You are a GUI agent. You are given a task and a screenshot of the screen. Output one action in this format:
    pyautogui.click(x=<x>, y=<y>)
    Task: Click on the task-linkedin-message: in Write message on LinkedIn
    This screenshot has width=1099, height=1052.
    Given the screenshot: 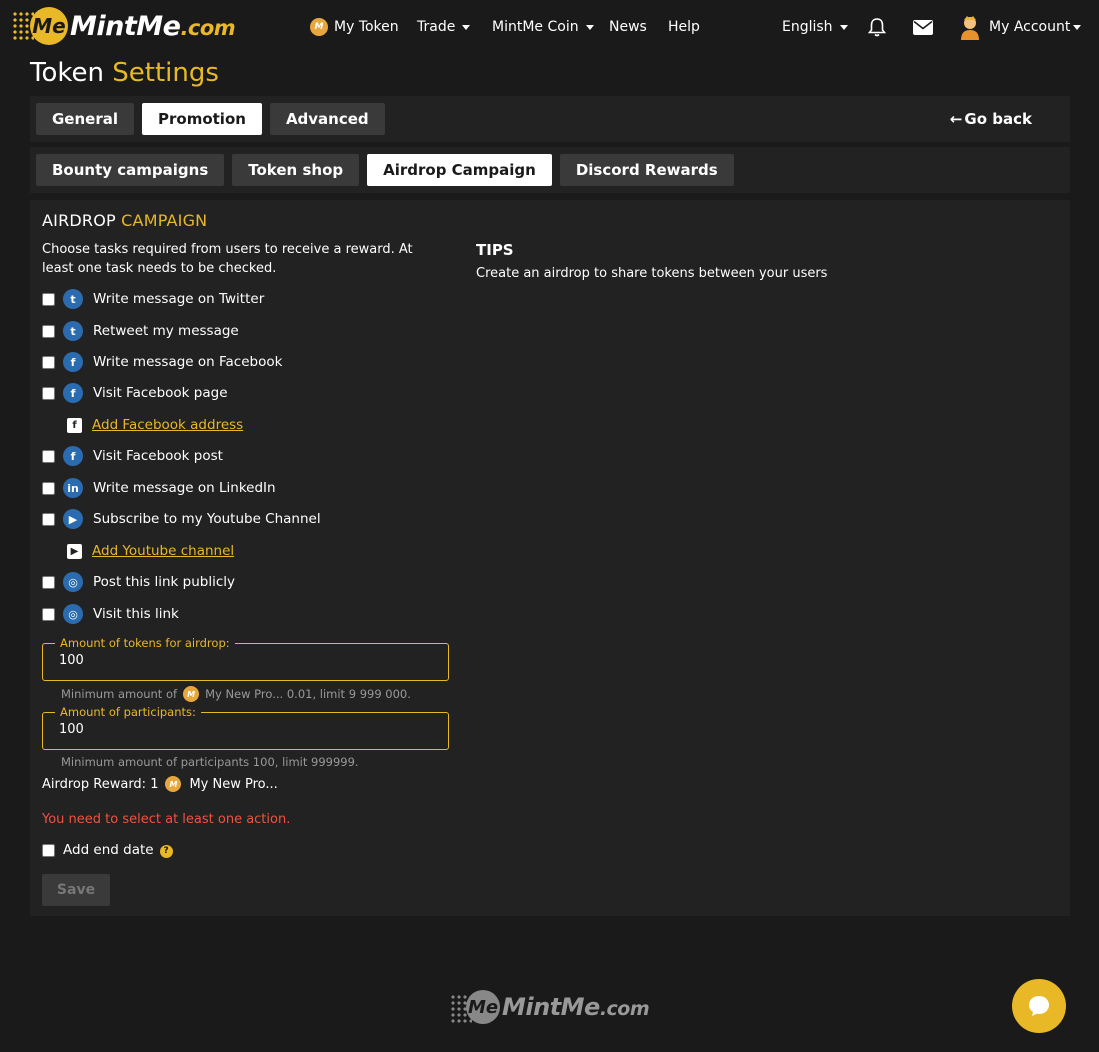 What is the action you would take?
    pyautogui.click(x=159, y=488)
    